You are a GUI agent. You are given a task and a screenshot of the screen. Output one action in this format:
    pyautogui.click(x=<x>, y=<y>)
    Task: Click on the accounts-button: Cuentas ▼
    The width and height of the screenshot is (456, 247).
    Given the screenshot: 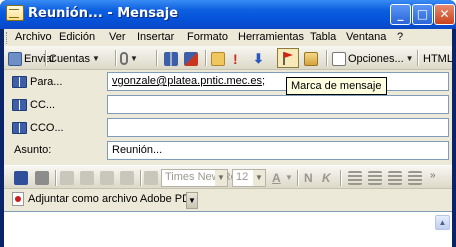 What is the action you would take?
    pyautogui.click(x=74, y=58)
    